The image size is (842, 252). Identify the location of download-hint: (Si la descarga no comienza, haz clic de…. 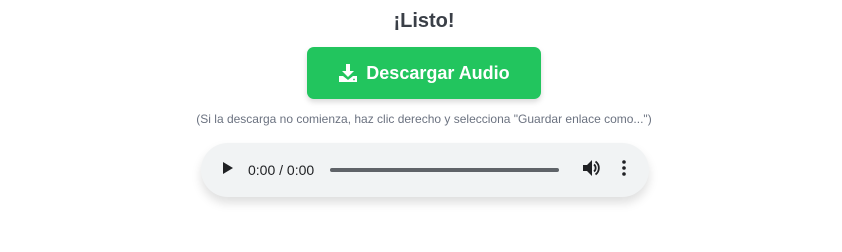
(424, 119).